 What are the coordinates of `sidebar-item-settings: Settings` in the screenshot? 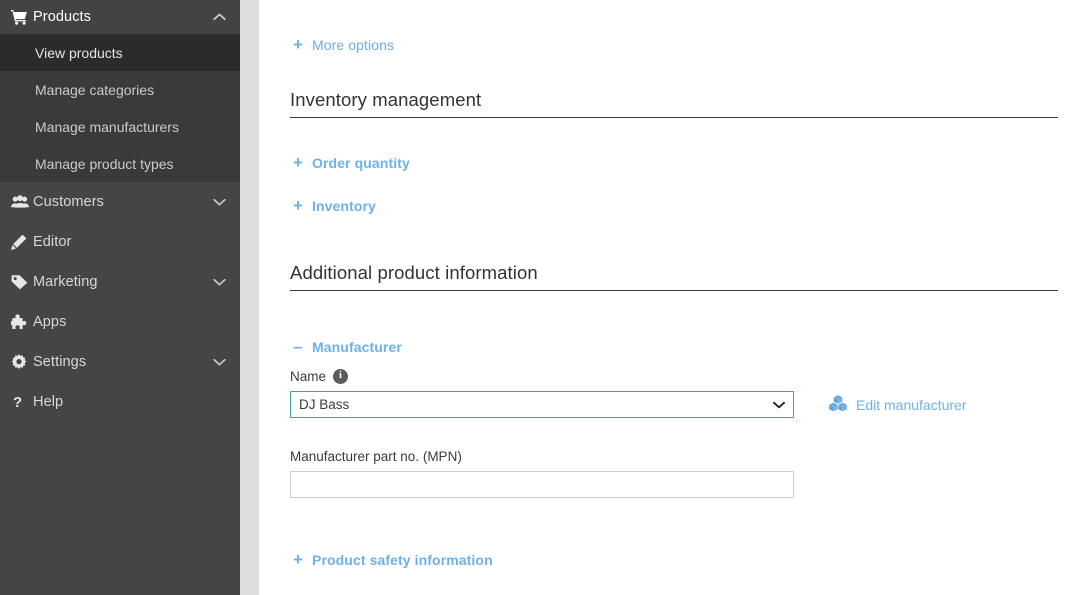 It's located at (120, 362).